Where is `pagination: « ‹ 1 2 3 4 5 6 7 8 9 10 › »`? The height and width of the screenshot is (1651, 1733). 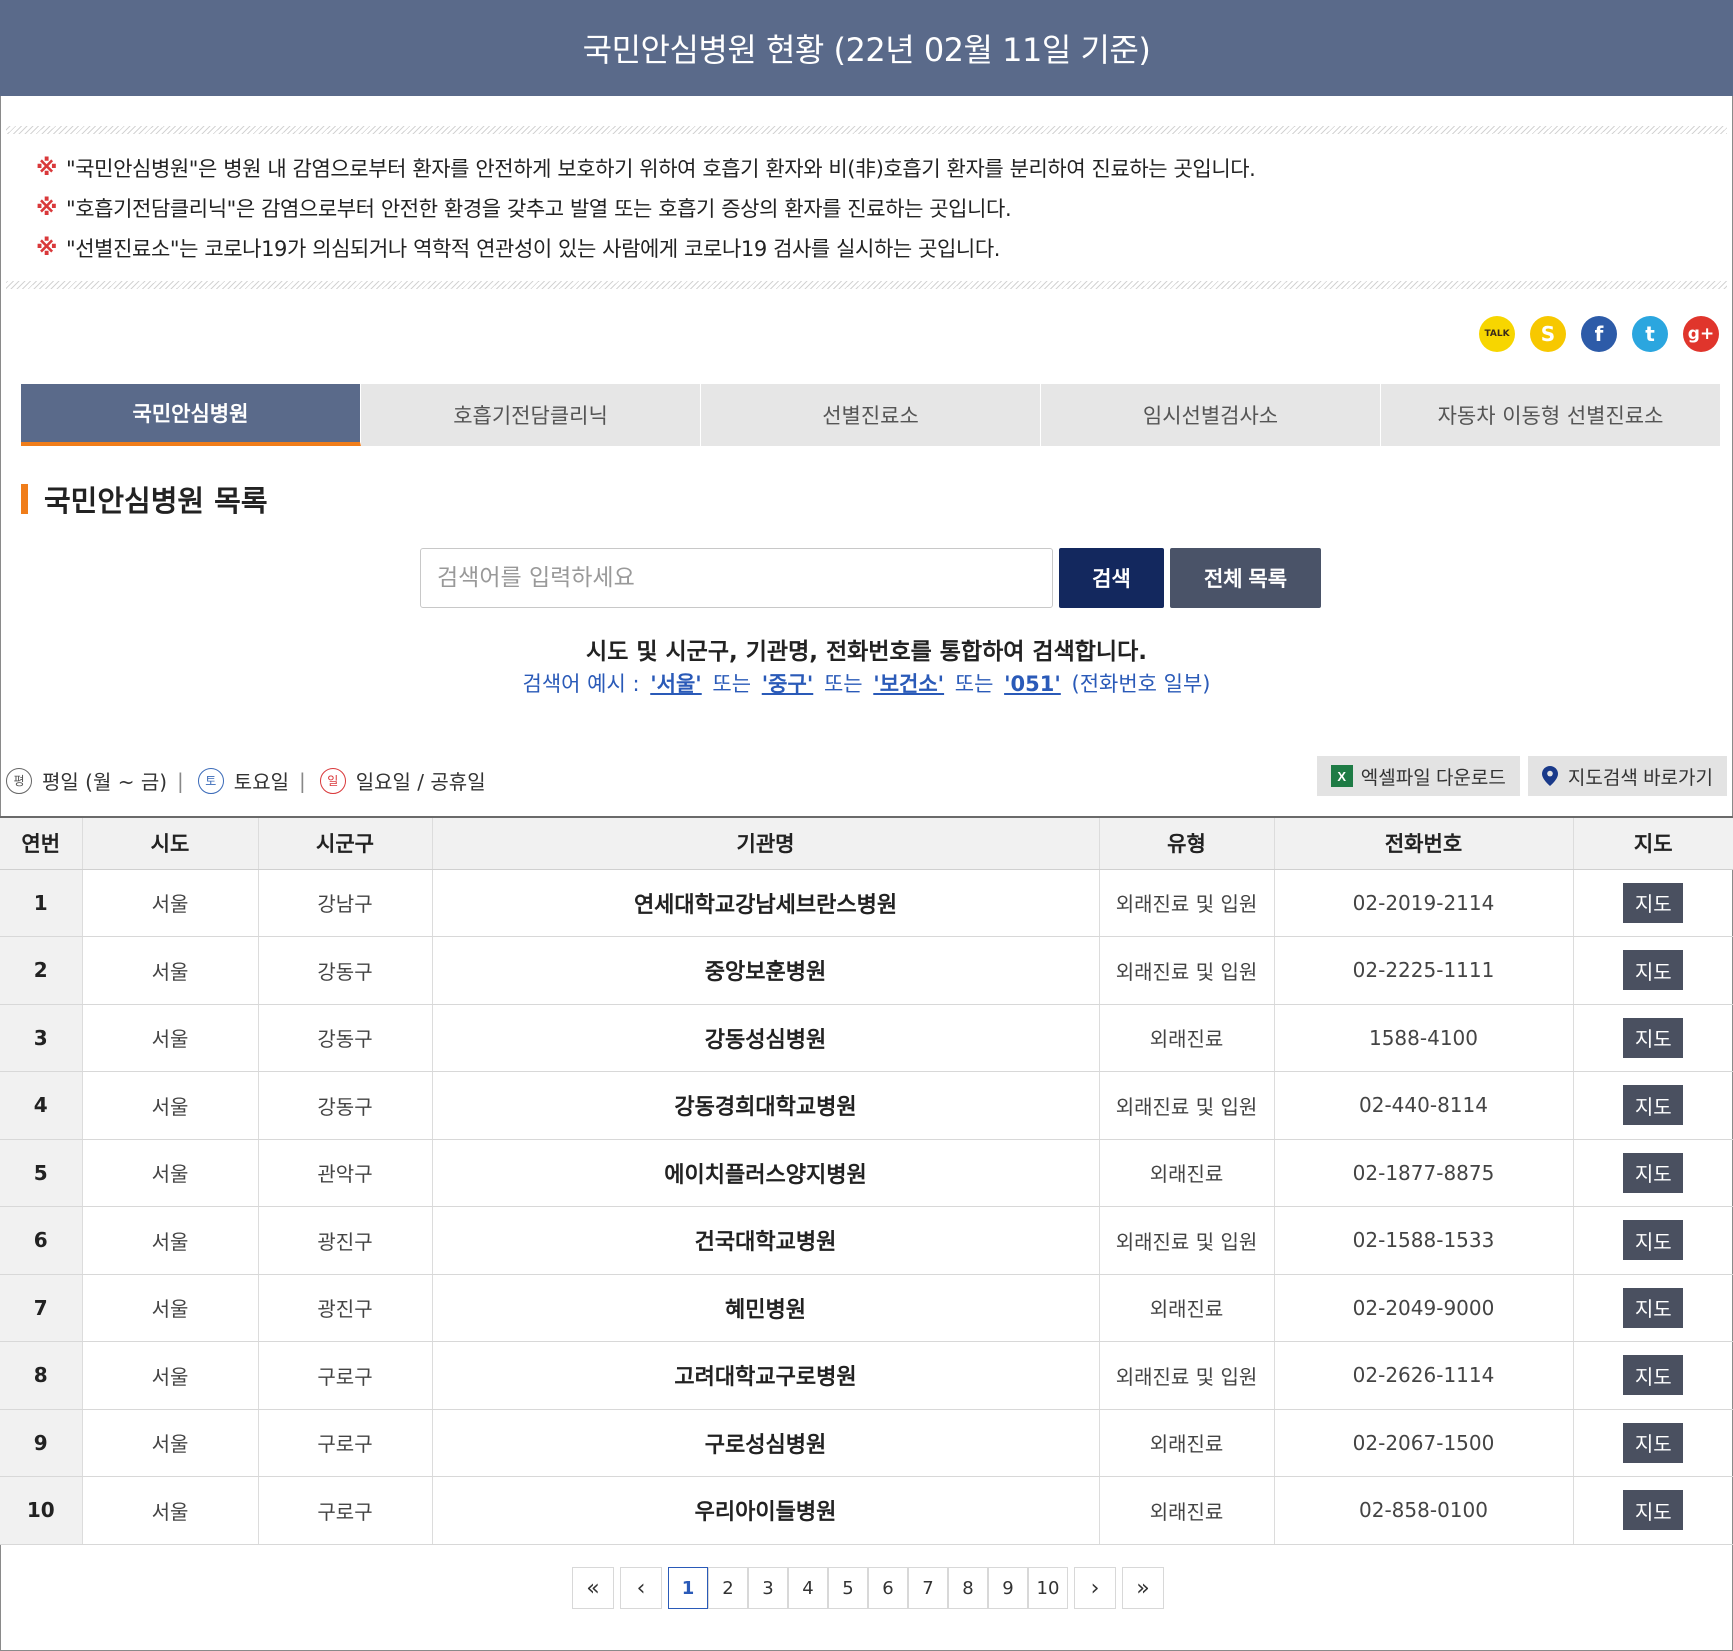 pagination: « ‹ 1 2 3 4 5 6 7 8 9 10 › » is located at coordinates (868, 1588).